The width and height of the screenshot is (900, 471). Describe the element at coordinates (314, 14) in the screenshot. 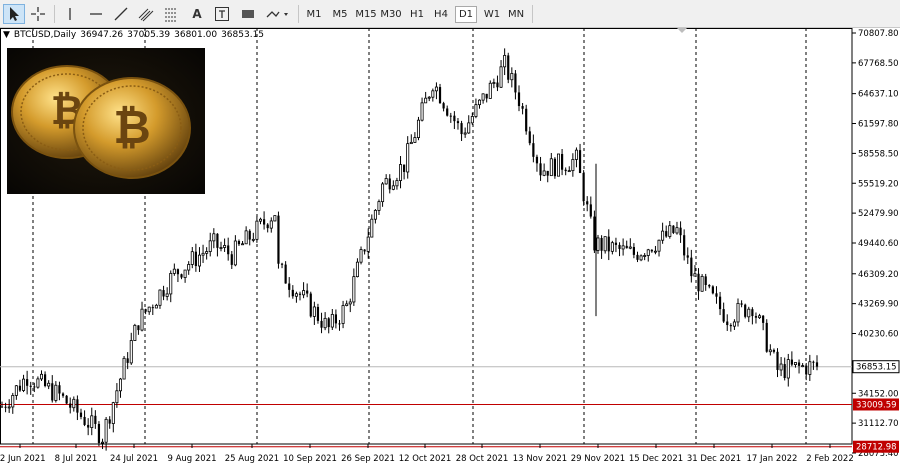

I see `timeframe-m1: M1` at that location.